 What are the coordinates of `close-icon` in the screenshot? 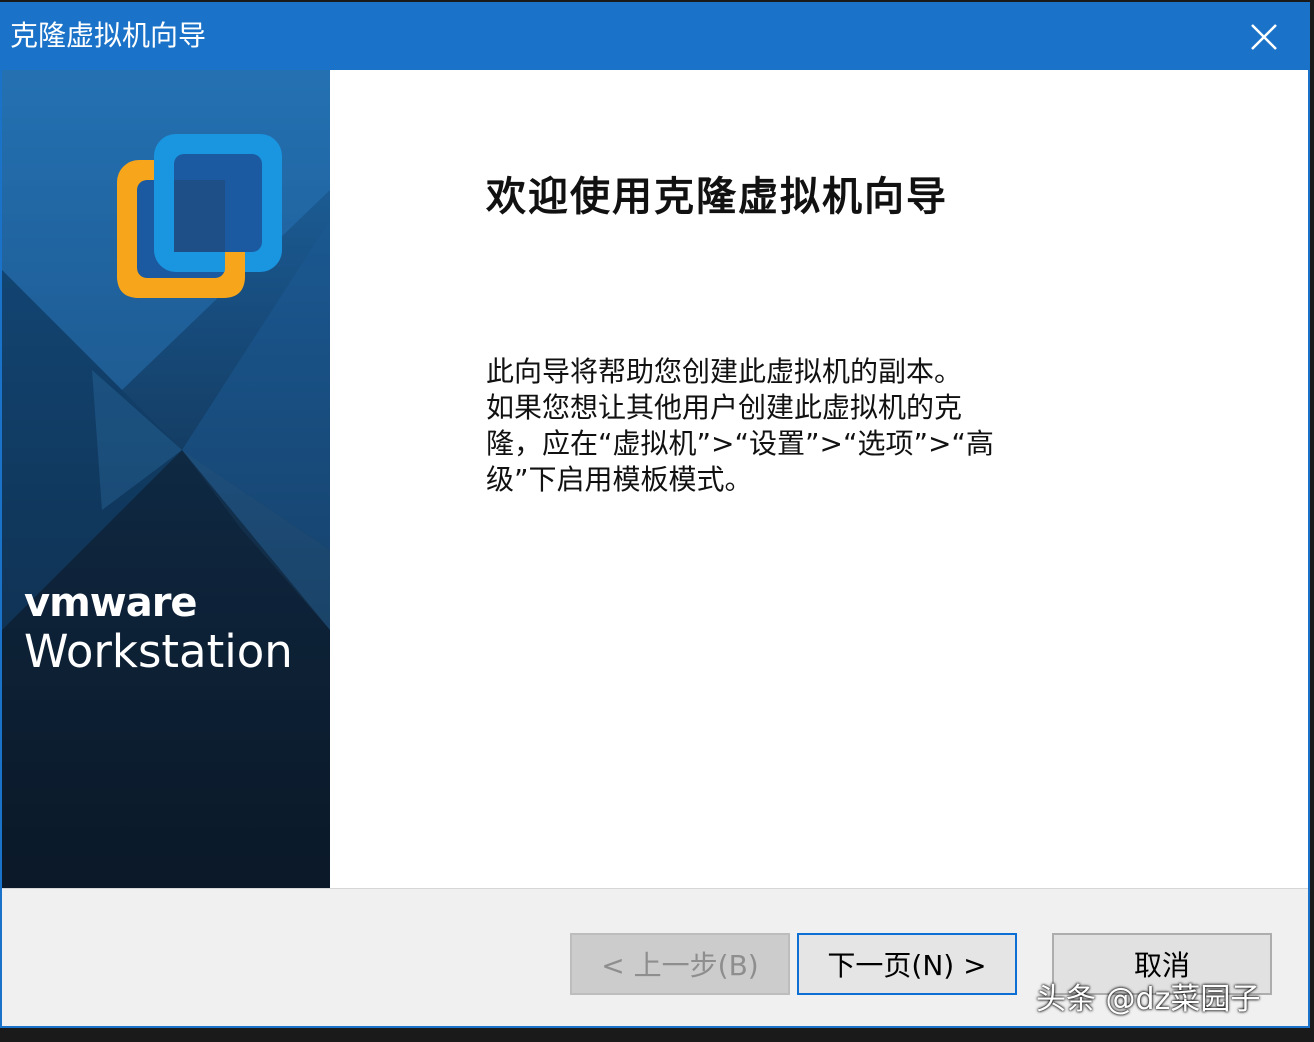 It's located at (1264, 37).